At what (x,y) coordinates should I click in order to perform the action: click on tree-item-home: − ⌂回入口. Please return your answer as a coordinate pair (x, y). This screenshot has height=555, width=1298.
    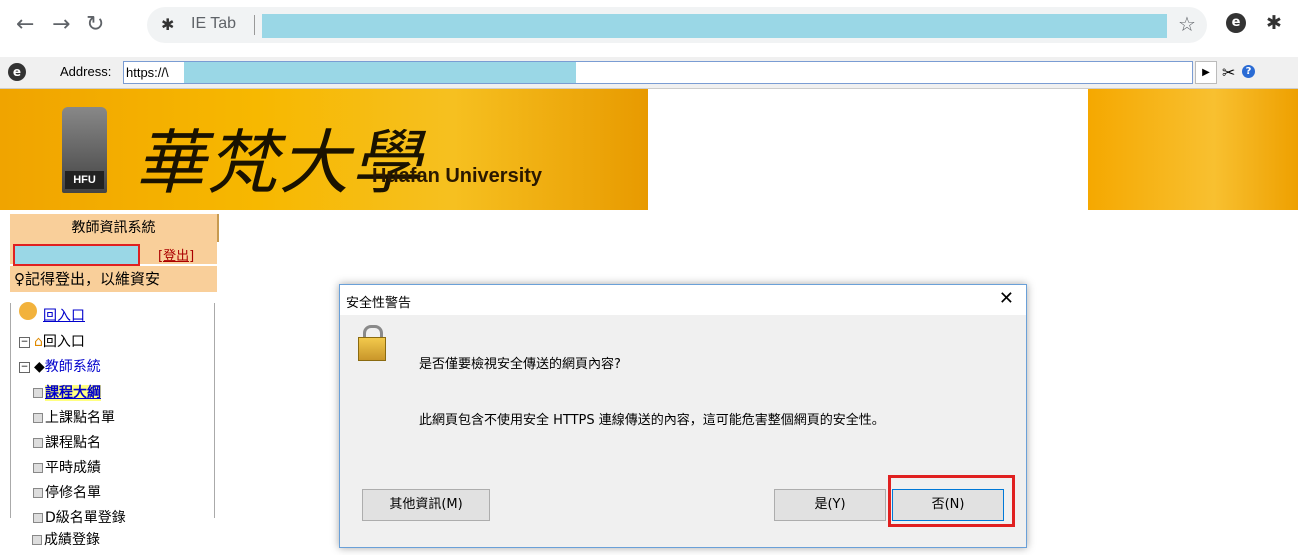
    Looking at the image, I should click on (52, 341).